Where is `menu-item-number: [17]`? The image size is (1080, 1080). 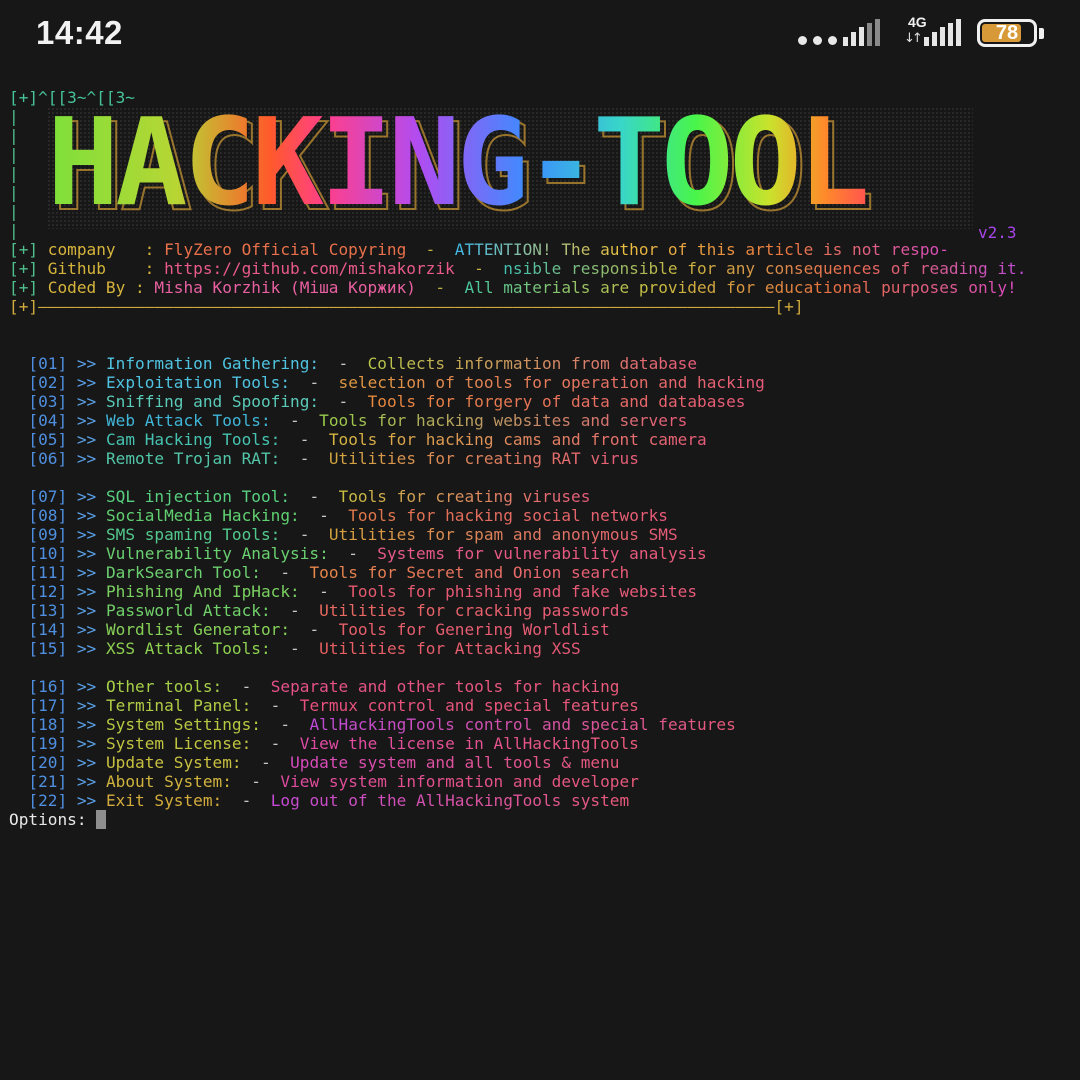 menu-item-number: [17] is located at coordinates (48, 705).